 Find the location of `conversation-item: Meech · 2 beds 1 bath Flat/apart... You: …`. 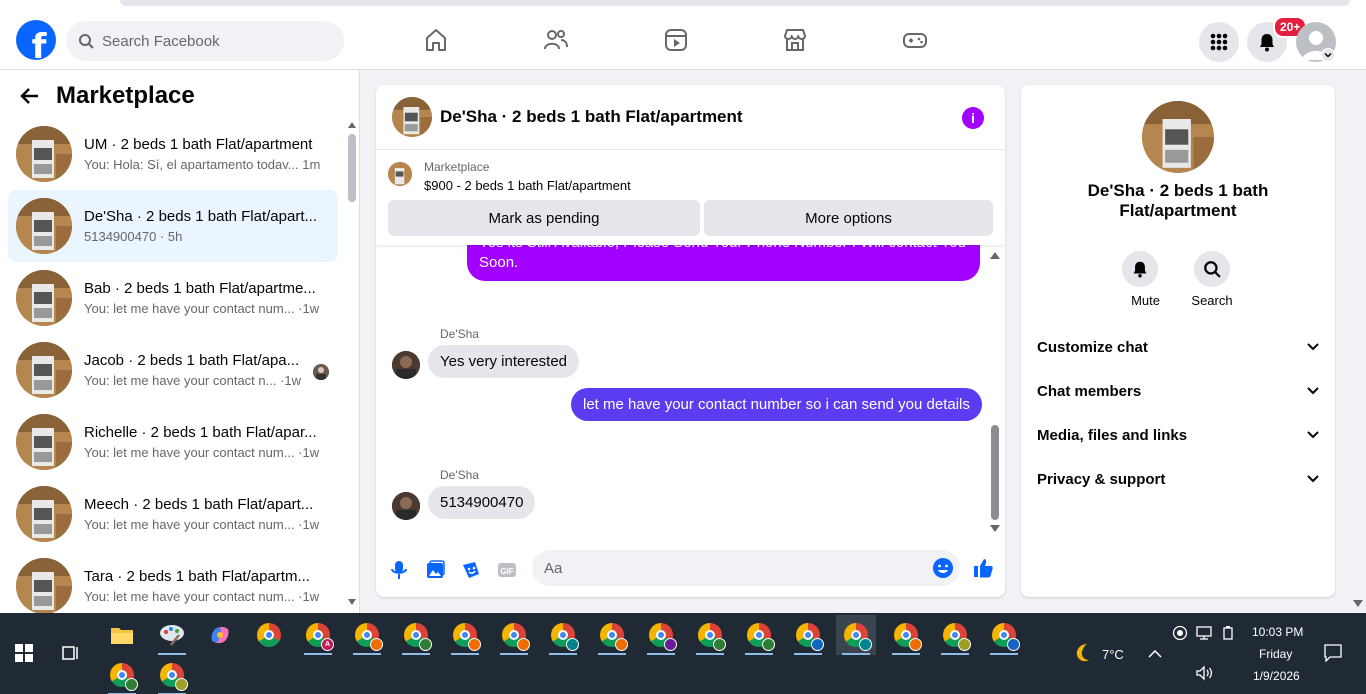

conversation-item: Meech · 2 beds 1 bath Flat/apart... You: … is located at coordinates (173, 514).